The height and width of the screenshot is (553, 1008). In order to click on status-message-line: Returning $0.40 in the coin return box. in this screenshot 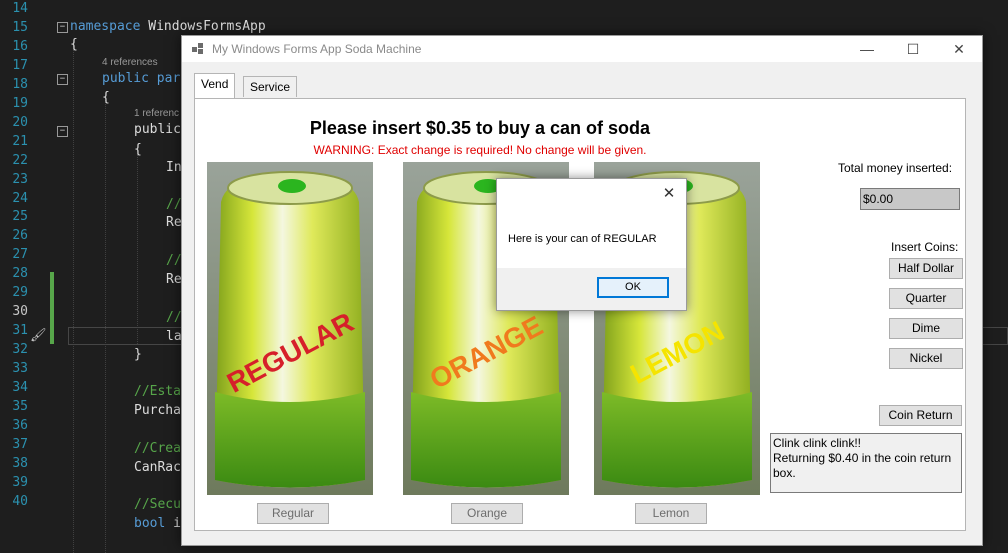, I will do `click(862, 465)`.